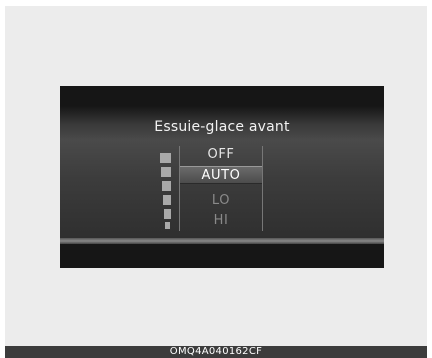  What do you see at coordinates (221, 175) in the screenshot?
I see `menu-item-auto: AUTO` at bounding box center [221, 175].